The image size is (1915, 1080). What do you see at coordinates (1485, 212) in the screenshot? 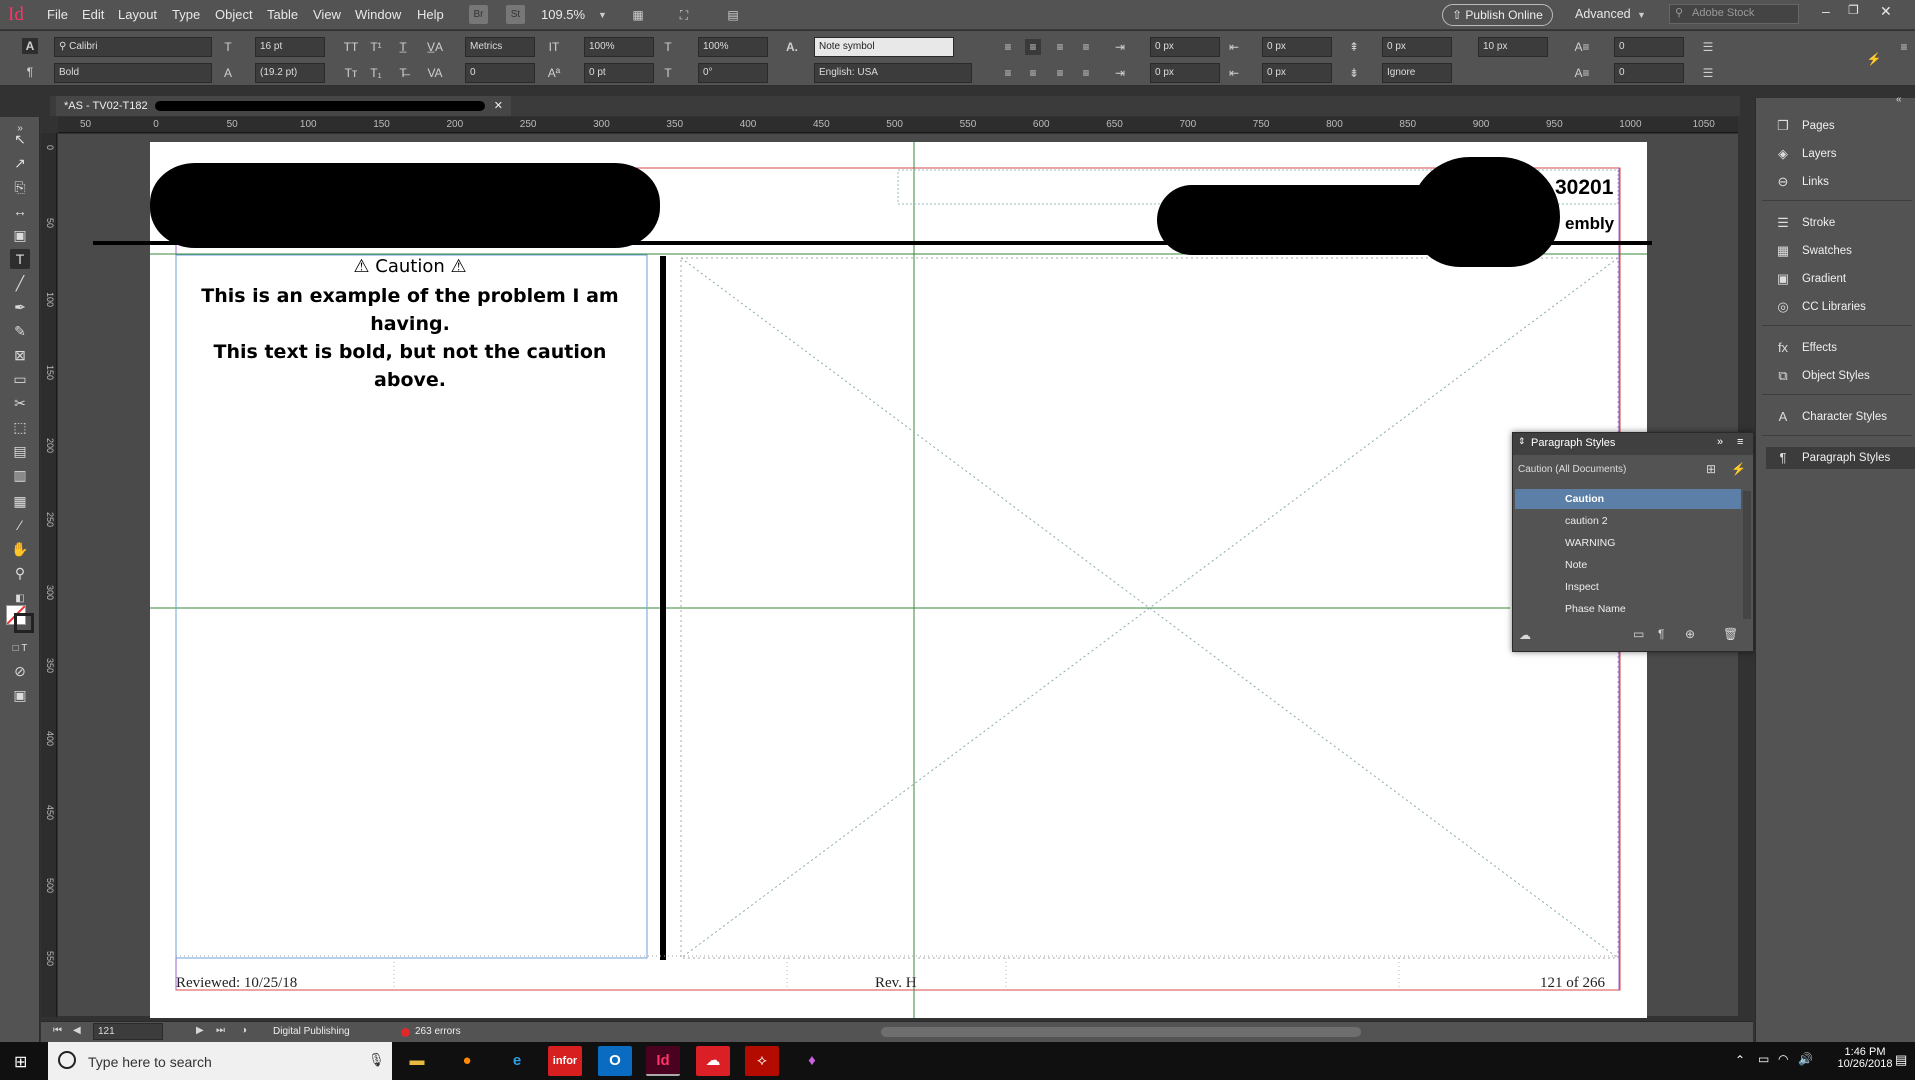
I see `redacted-header-right-blob` at bounding box center [1485, 212].